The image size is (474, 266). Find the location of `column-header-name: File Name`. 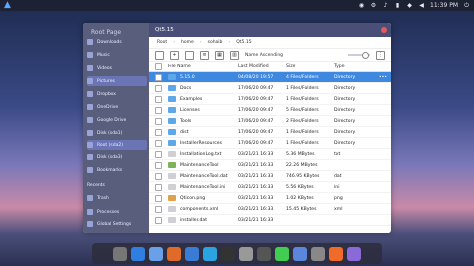

column-header-name: File Name is located at coordinates (203, 66).